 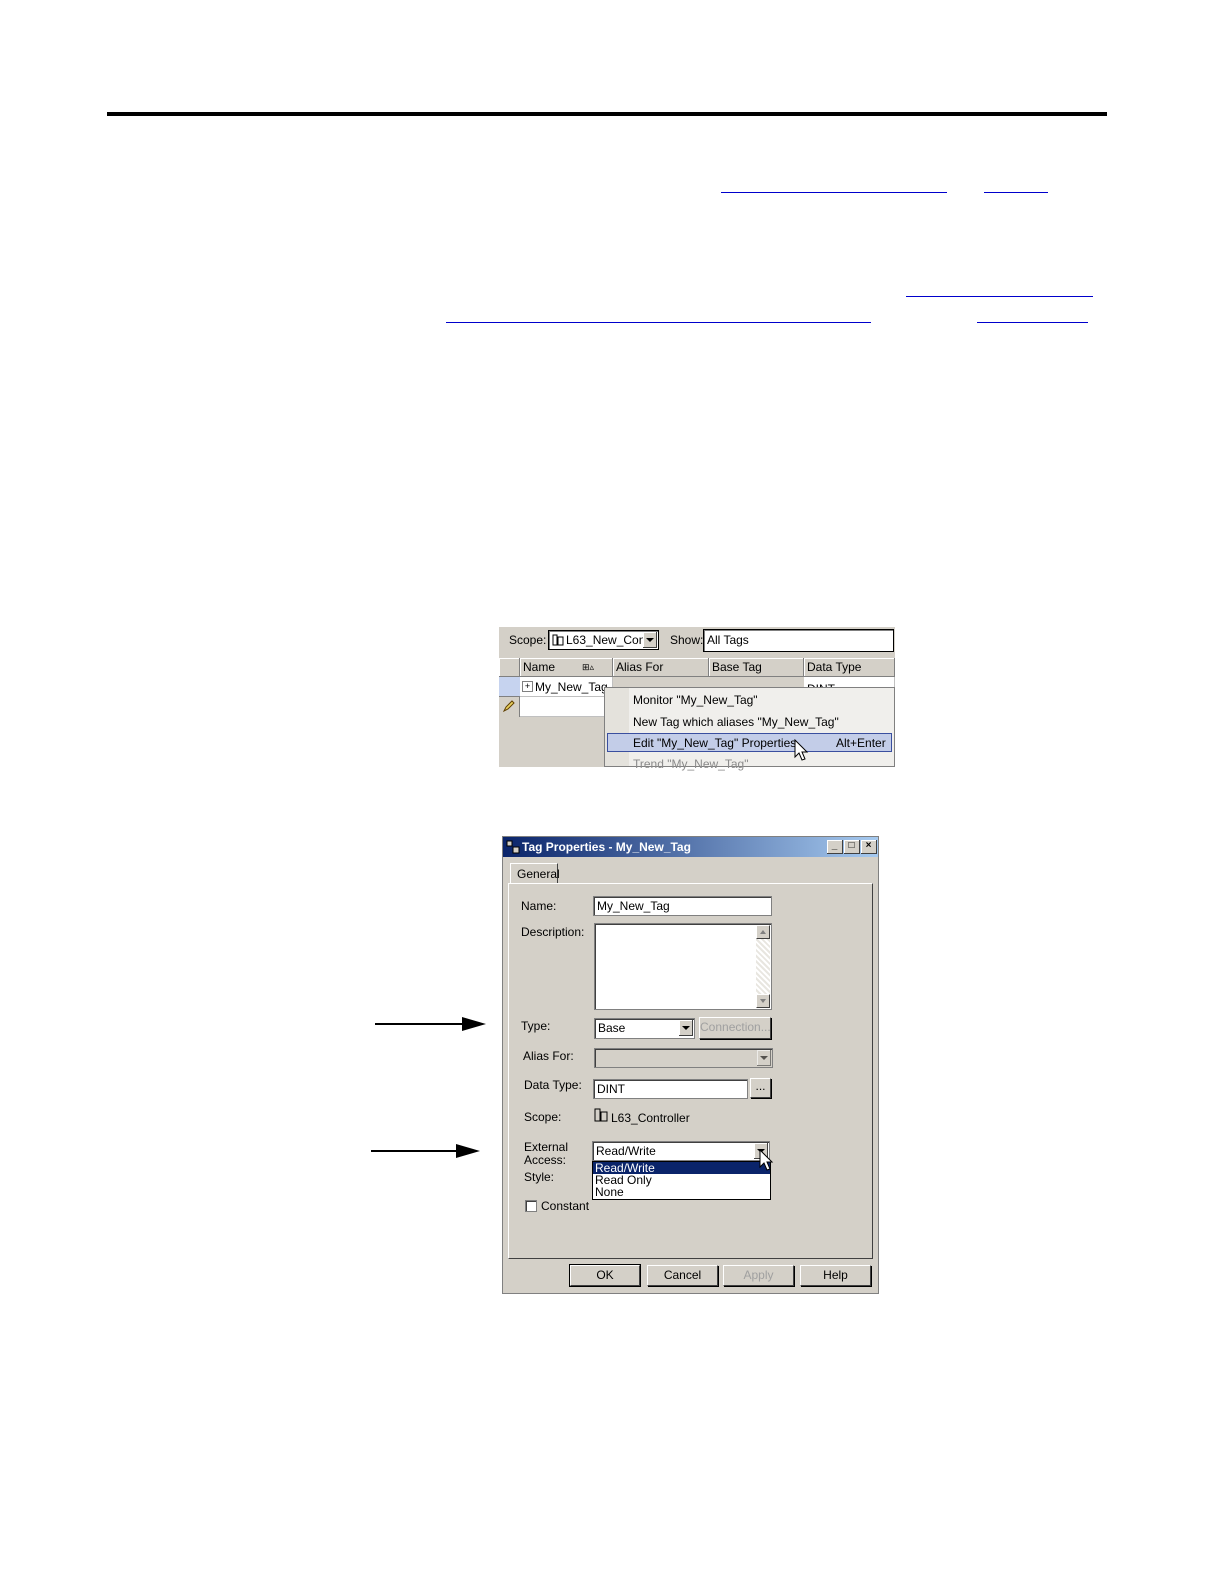 What do you see at coordinates (421, 1024) in the screenshot?
I see `callout-arrow-type-line` at bounding box center [421, 1024].